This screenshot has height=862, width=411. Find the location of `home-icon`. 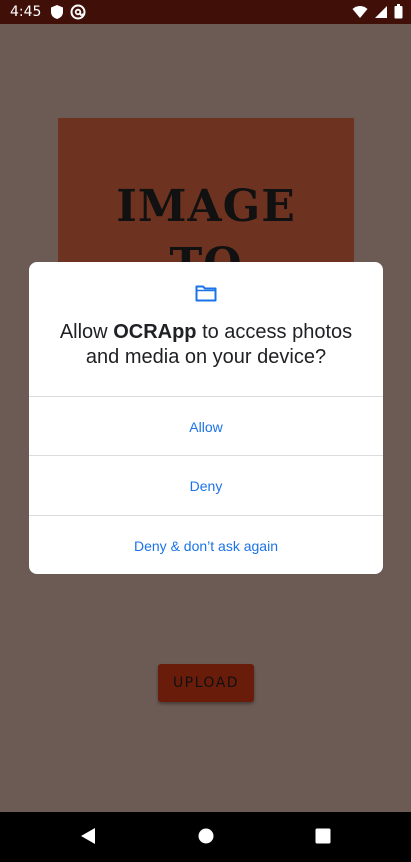

home-icon is located at coordinates (206, 838).